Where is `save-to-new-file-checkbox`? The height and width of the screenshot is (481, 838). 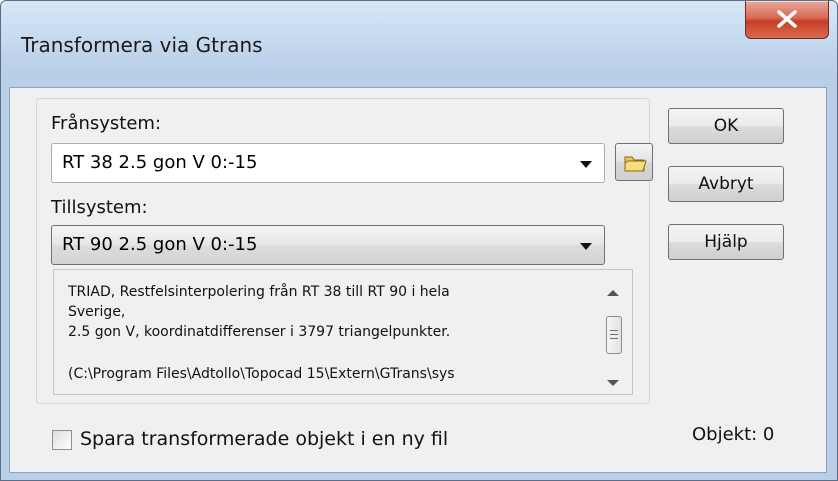
save-to-new-file-checkbox is located at coordinates (62, 440).